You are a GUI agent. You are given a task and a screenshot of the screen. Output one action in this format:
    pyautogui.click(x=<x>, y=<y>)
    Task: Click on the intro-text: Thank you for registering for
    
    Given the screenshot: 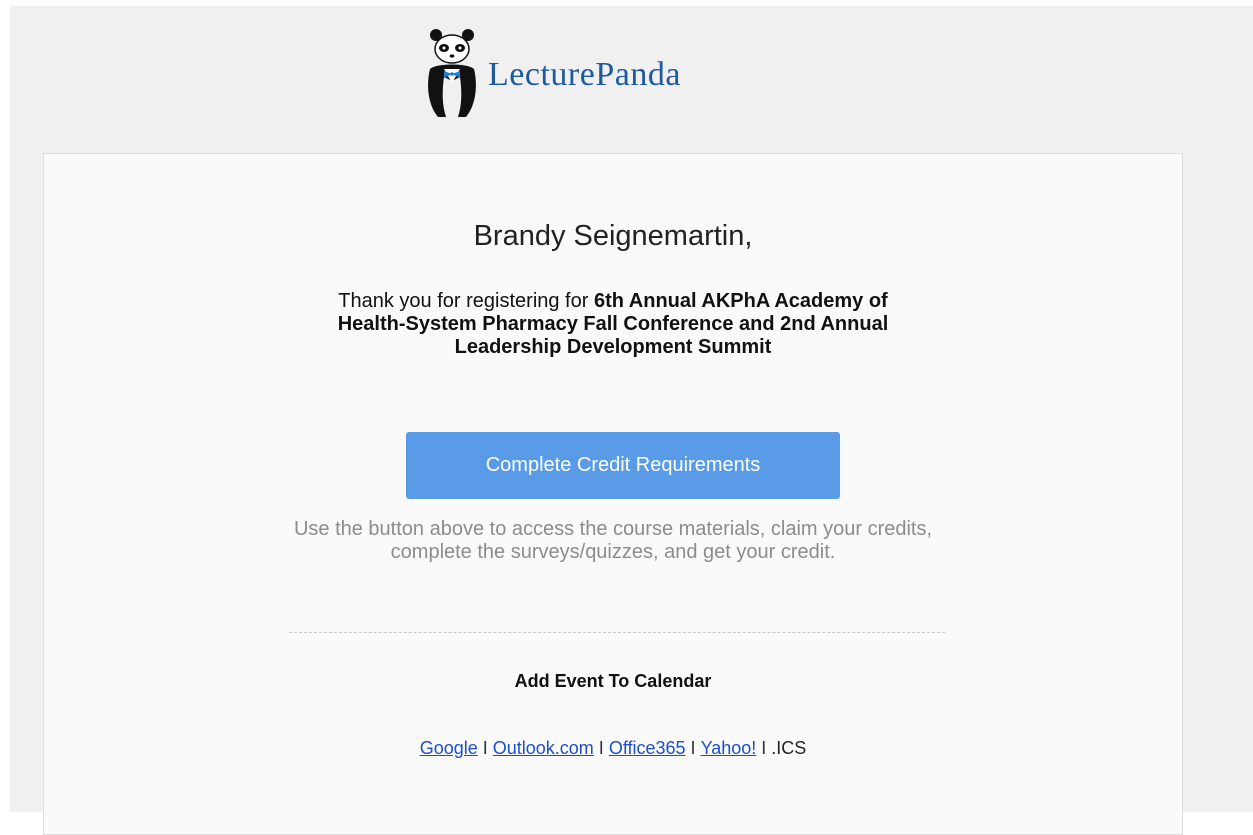 What is the action you would take?
    pyautogui.click(x=466, y=301)
    